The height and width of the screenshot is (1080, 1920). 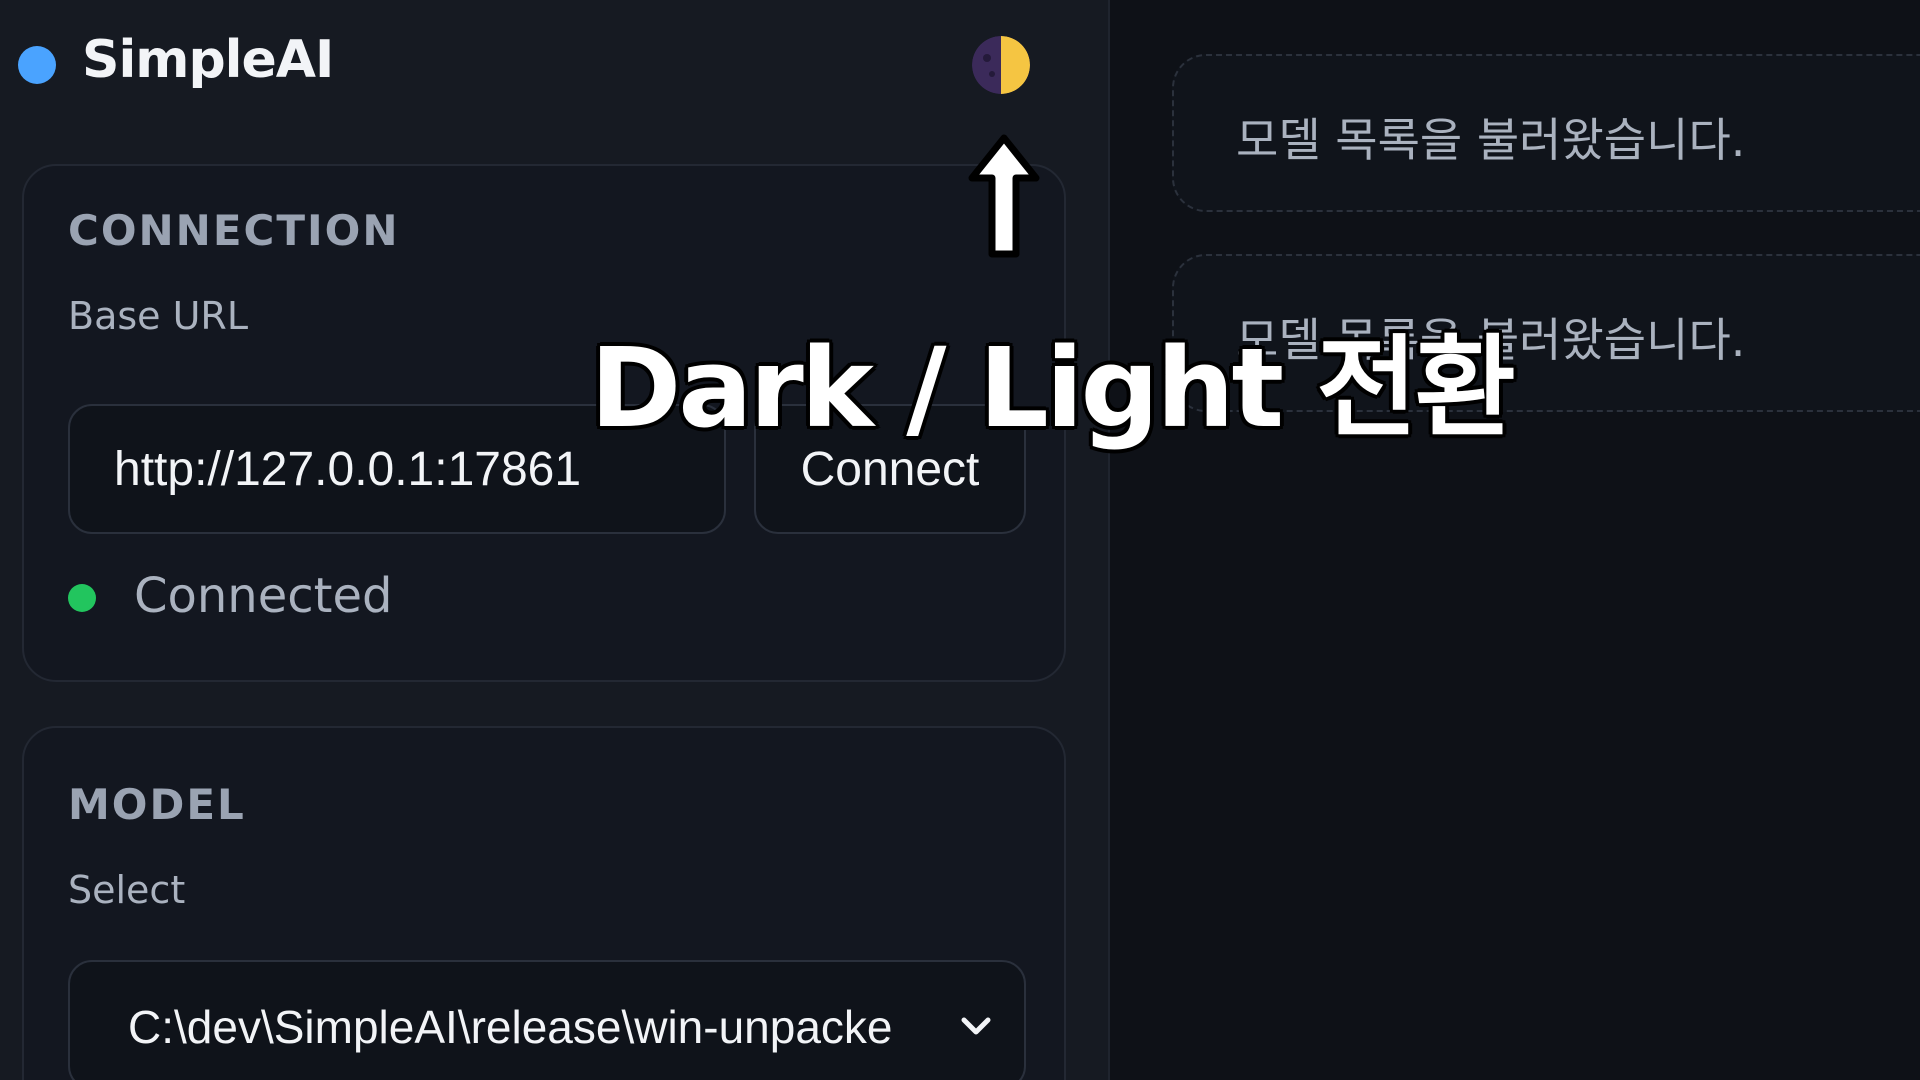 I want to click on half-moon-icon, so click(x=1001, y=65).